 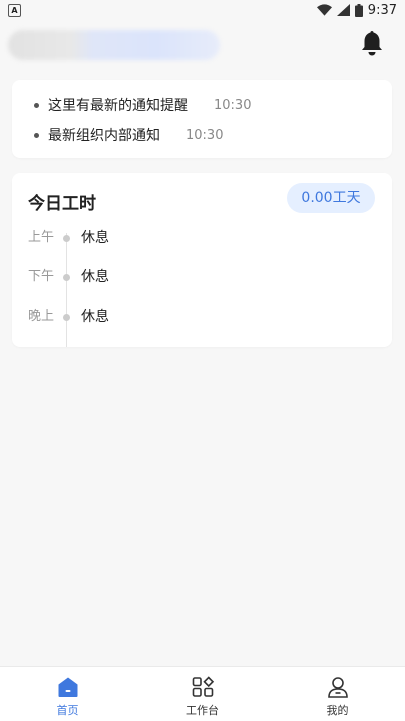 I want to click on notification-text: 这里有最新的通知提醒, so click(x=118, y=106).